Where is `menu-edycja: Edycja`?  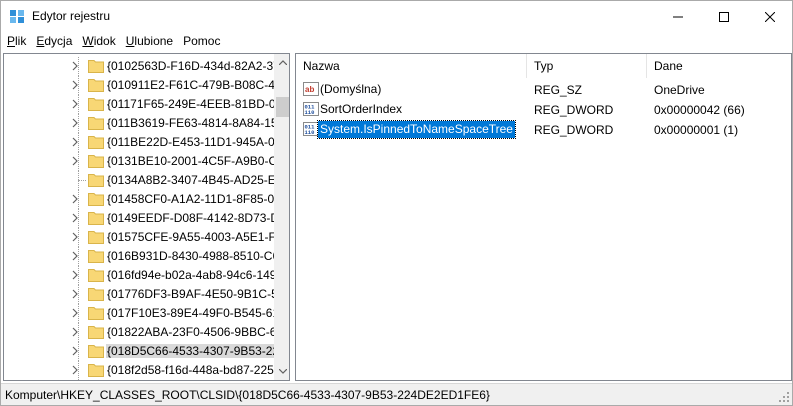
menu-edycja: Edycja is located at coordinates (53, 42).